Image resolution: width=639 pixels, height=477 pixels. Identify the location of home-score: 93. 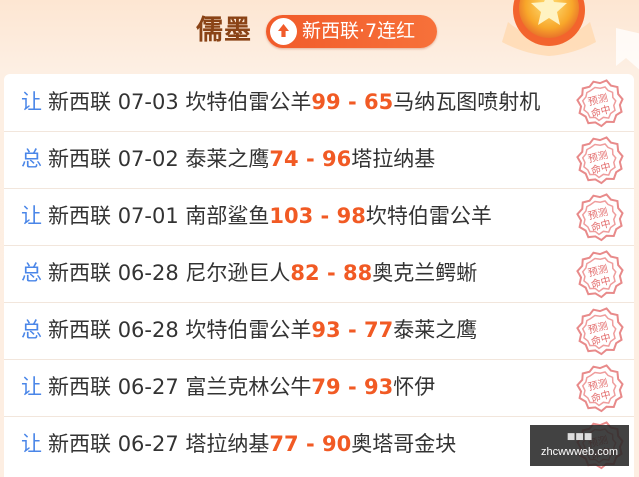
(326, 330).